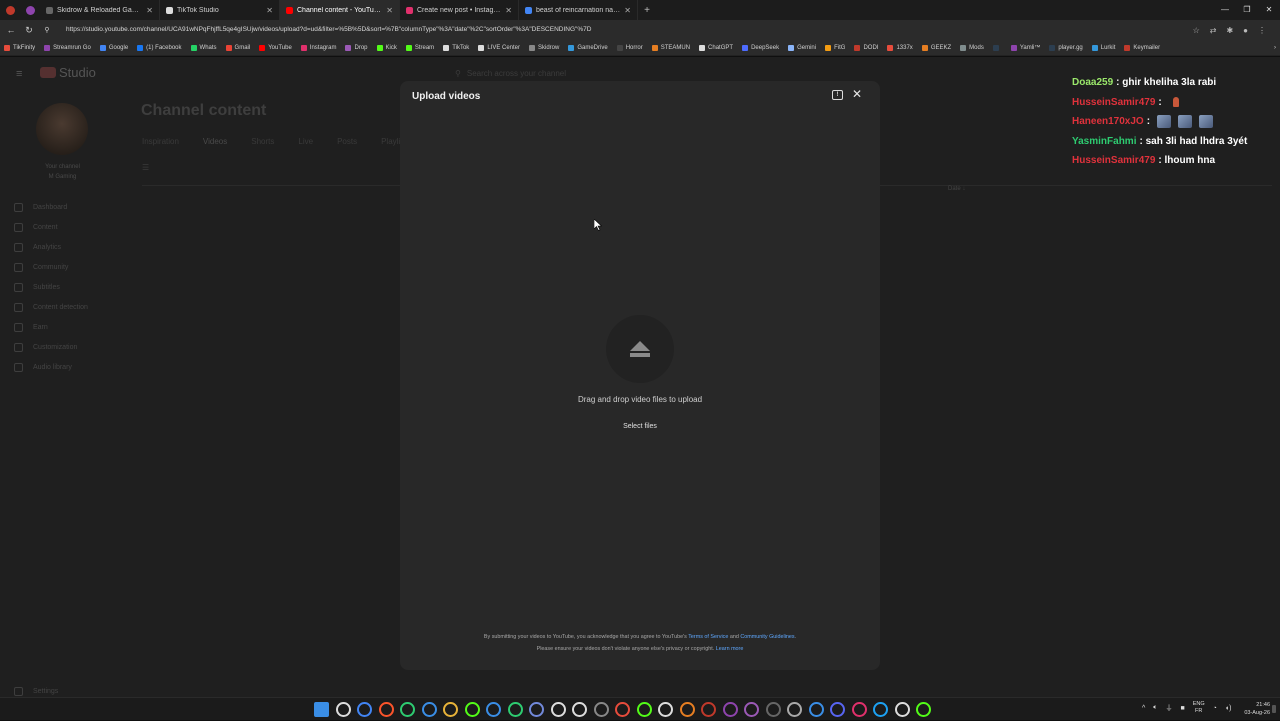  I want to click on terms-of-service-link: Terms of Service, so click(708, 637).